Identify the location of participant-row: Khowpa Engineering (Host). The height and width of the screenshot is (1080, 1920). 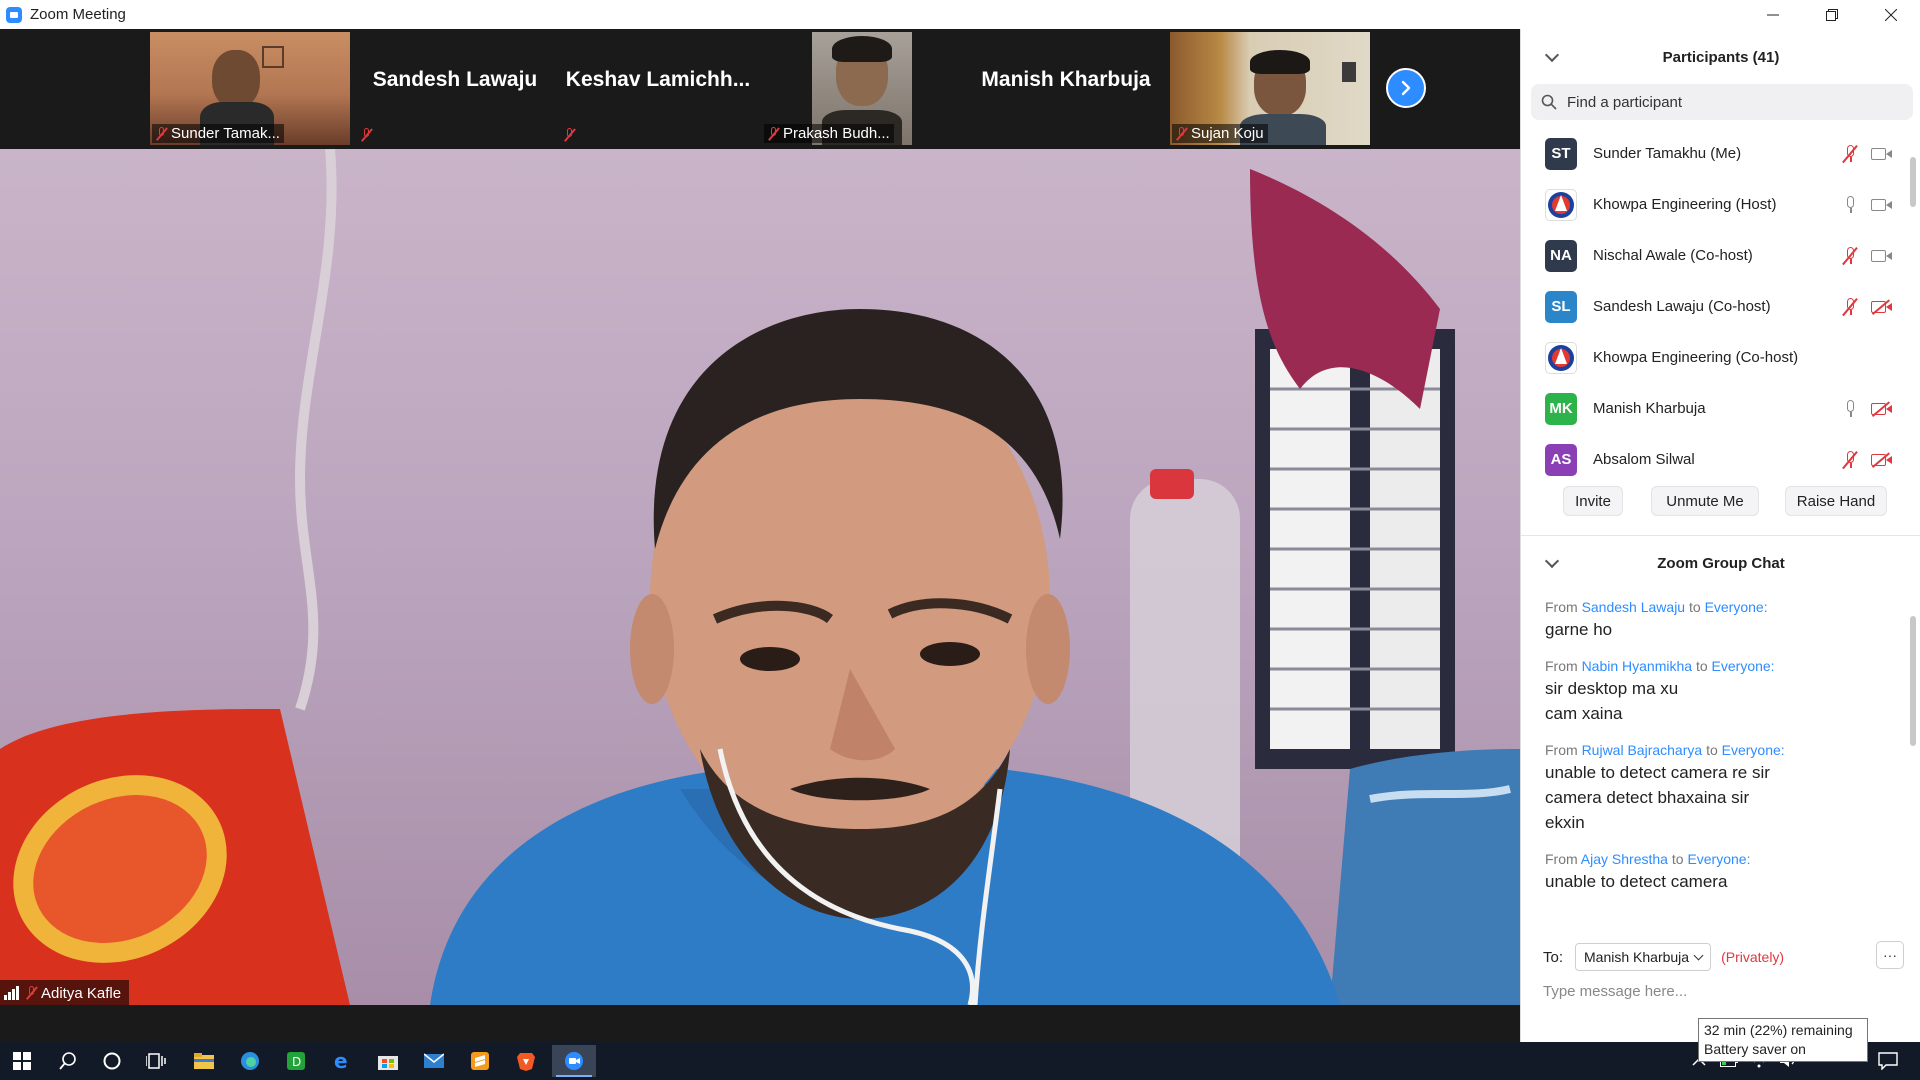
(1720, 204).